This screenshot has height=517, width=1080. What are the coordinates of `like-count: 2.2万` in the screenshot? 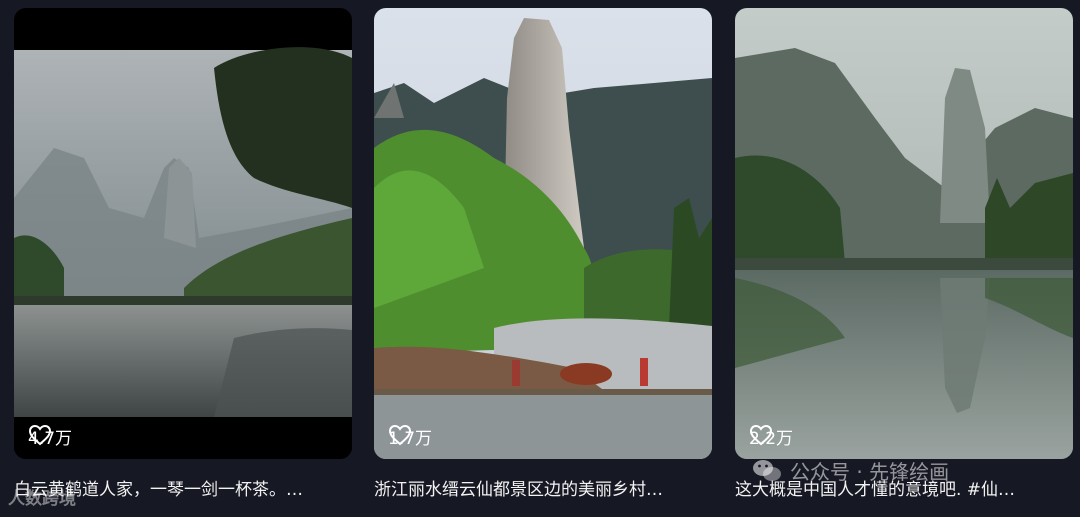 It's located at (771, 436).